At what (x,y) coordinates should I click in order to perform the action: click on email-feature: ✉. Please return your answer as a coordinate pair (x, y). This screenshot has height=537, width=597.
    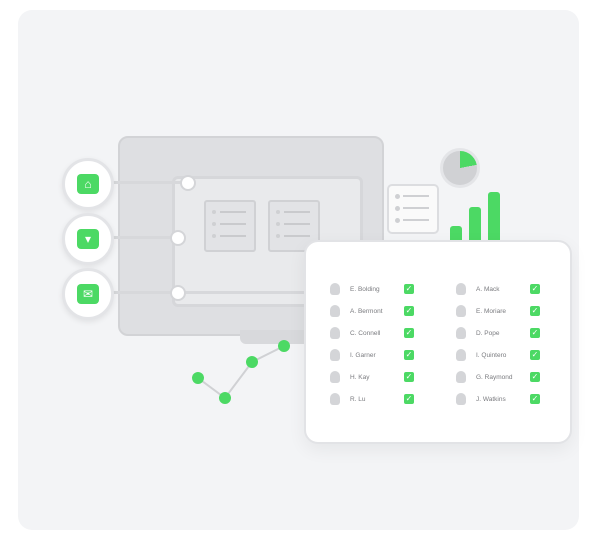
    Looking at the image, I should click on (88, 294).